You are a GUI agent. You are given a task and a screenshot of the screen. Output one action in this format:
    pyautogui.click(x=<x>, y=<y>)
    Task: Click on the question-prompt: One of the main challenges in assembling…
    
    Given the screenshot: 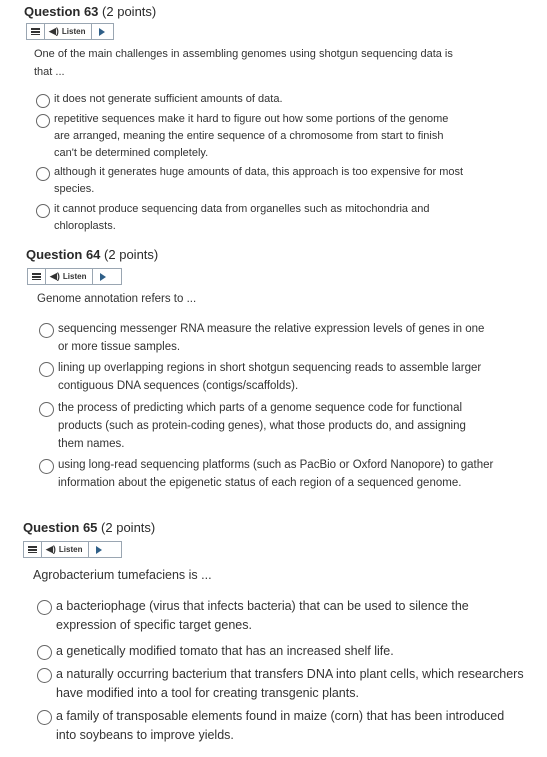 What is the action you would take?
    pyautogui.click(x=243, y=63)
    